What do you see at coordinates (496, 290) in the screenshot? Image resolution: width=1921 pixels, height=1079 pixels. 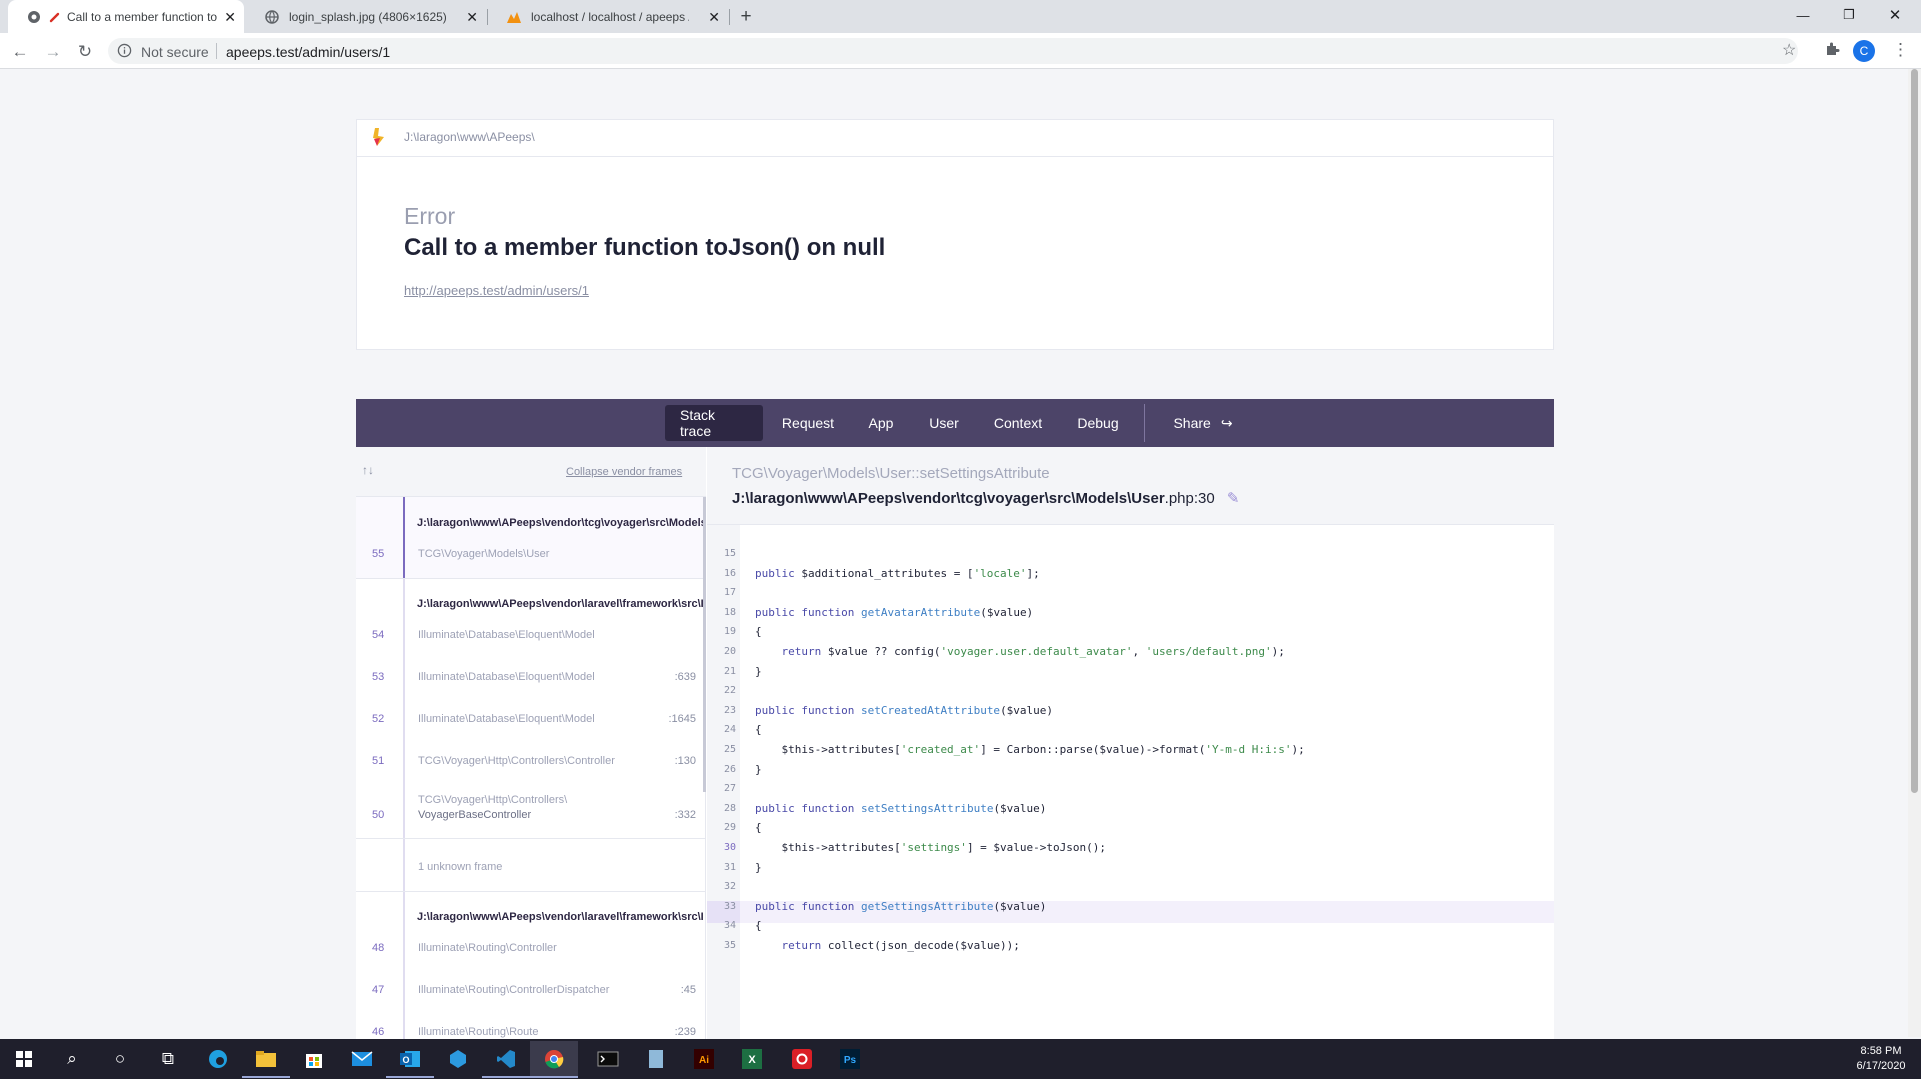 I see `error-url-link: http://apeeps.test/admin/users/1` at bounding box center [496, 290].